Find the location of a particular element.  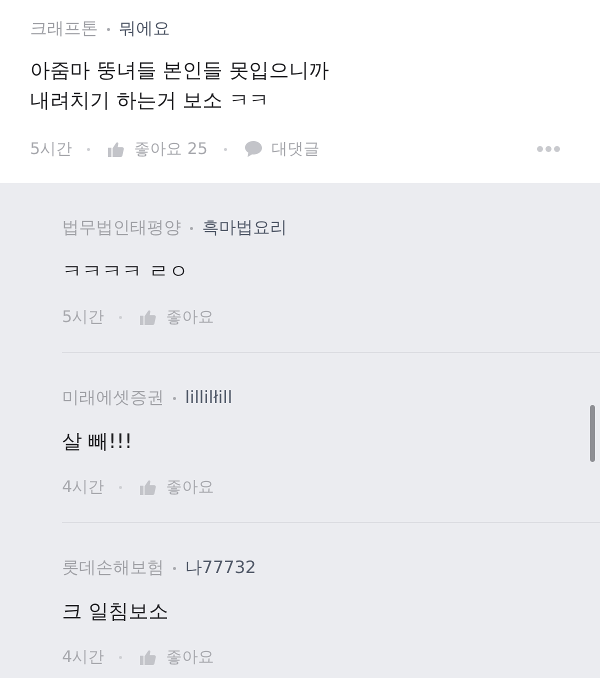

more-options-icon is located at coordinates (548, 149).